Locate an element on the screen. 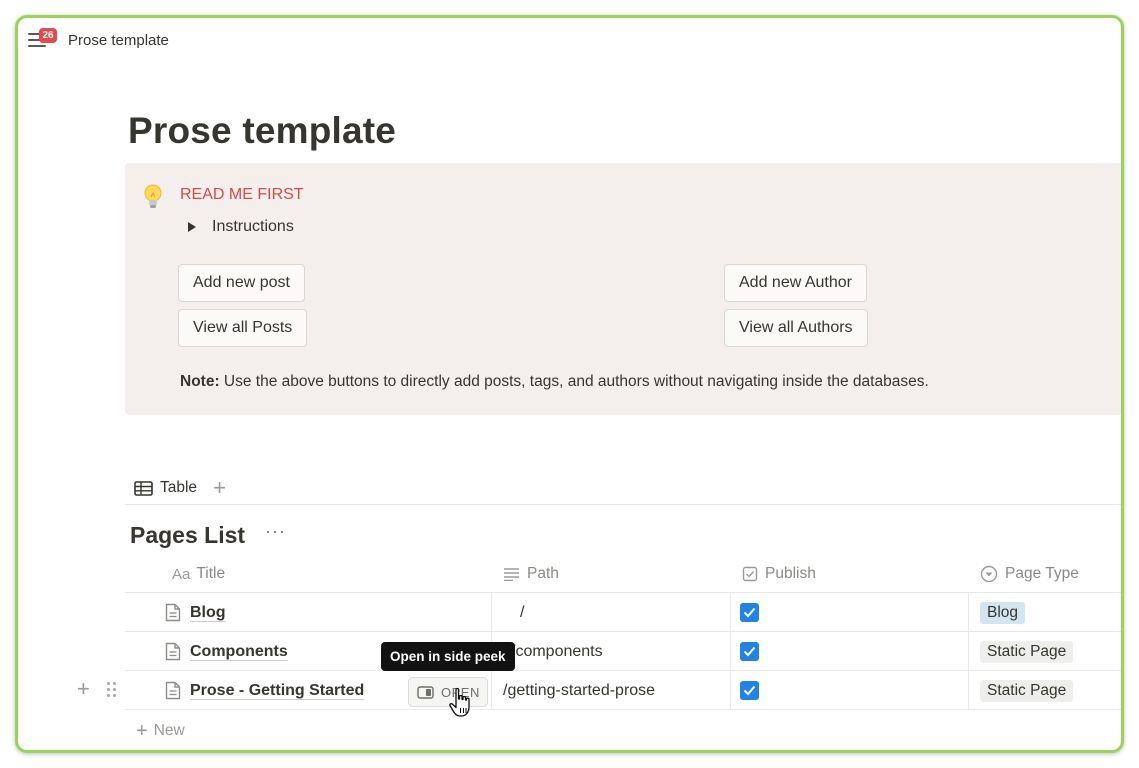 The height and width of the screenshot is (768, 1139). view-tabs: Table + is located at coordinates (180, 488).